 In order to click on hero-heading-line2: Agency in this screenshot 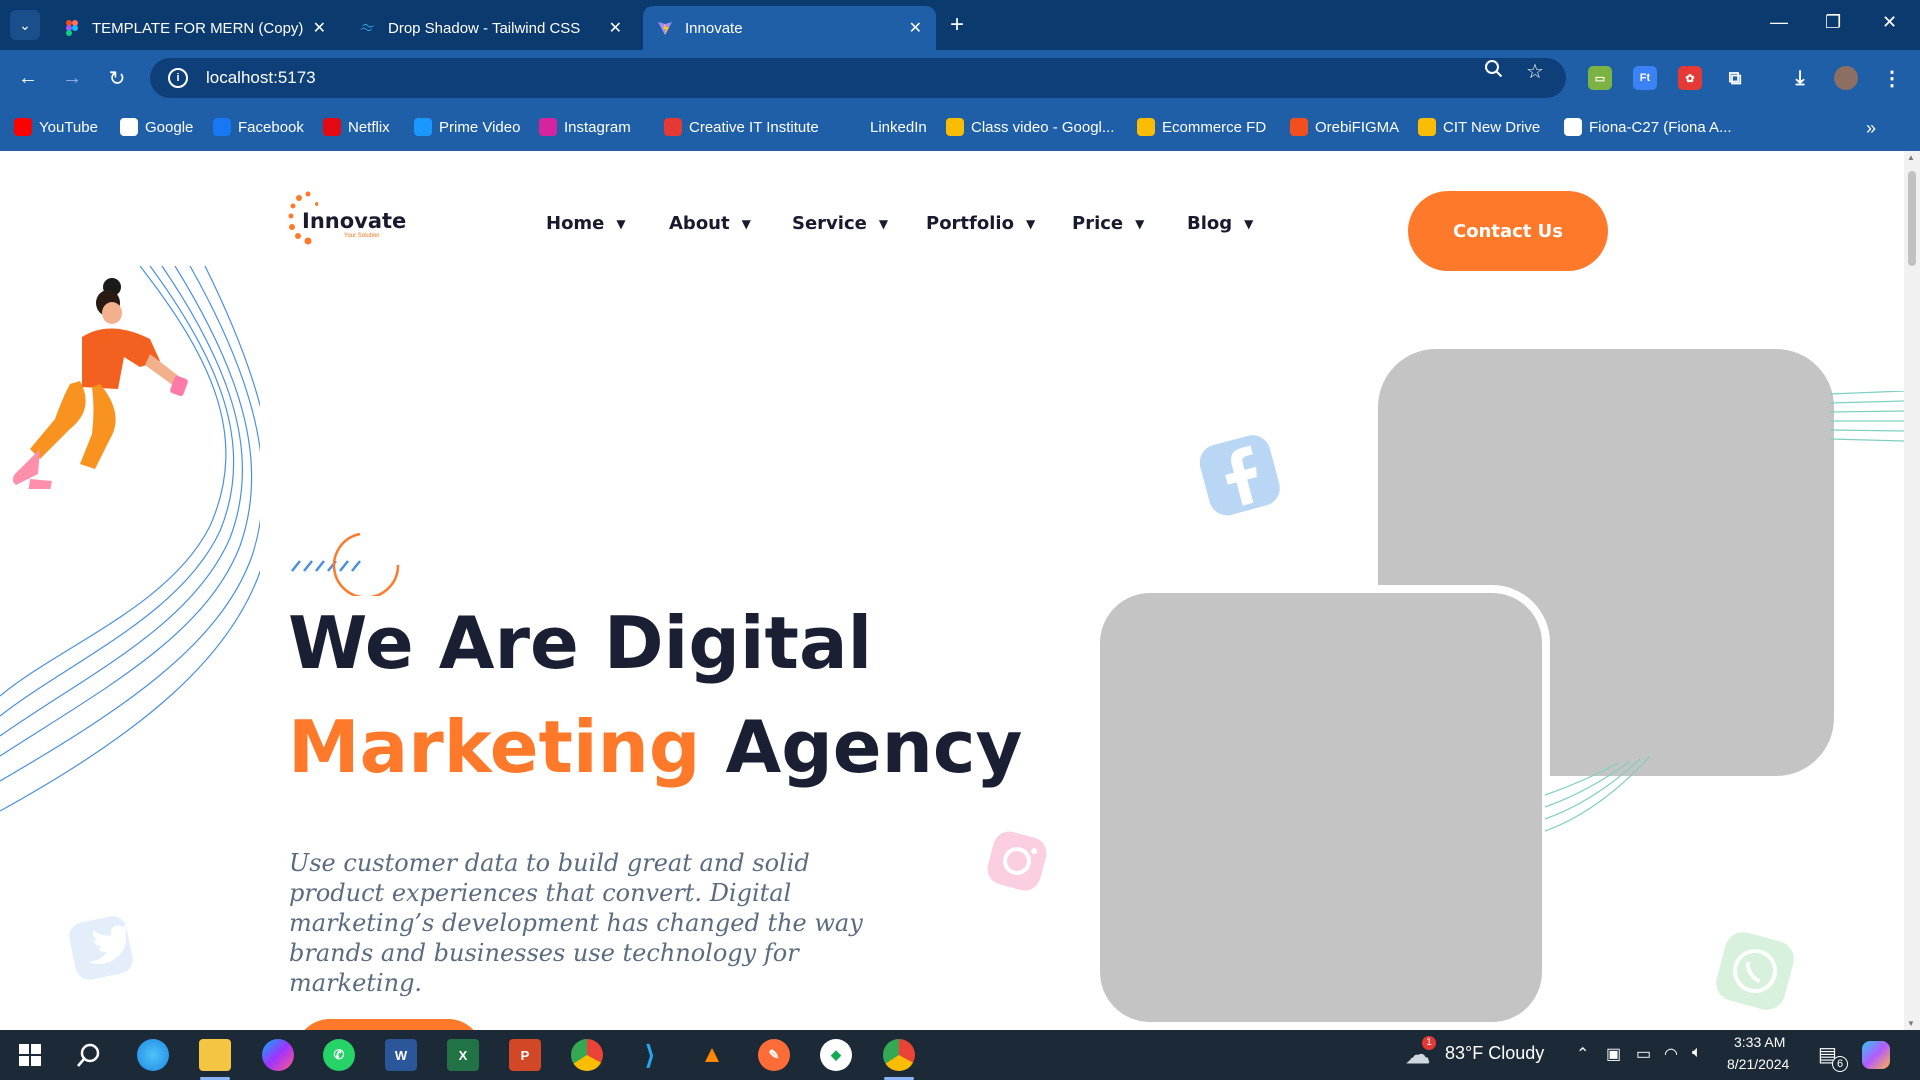, I will do `click(861, 747)`.